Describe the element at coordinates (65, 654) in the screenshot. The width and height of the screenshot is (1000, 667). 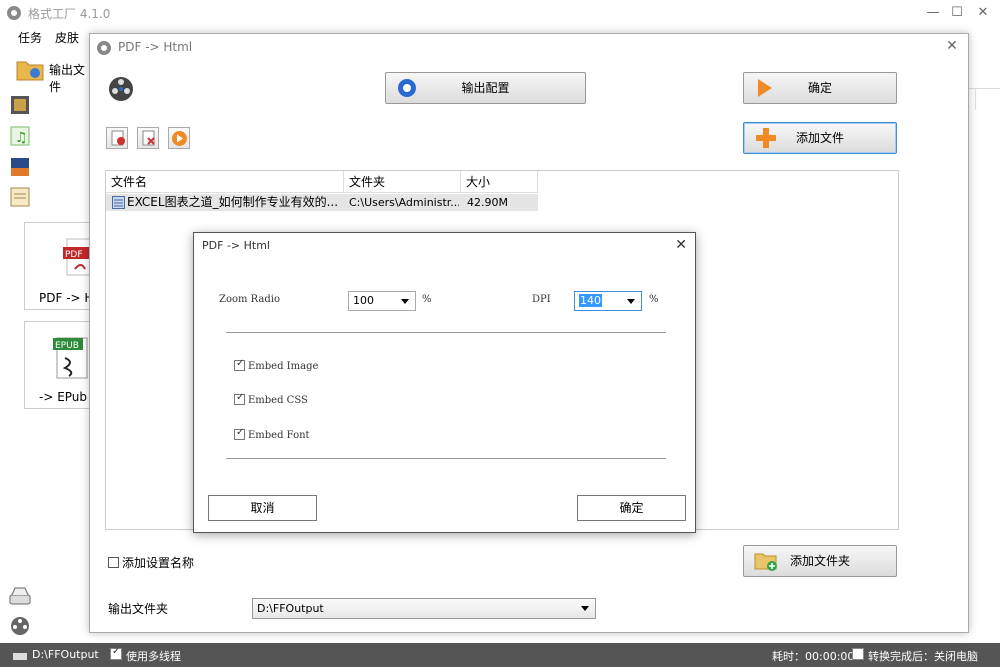
I see `status-output-path: D:\FFOutput` at that location.